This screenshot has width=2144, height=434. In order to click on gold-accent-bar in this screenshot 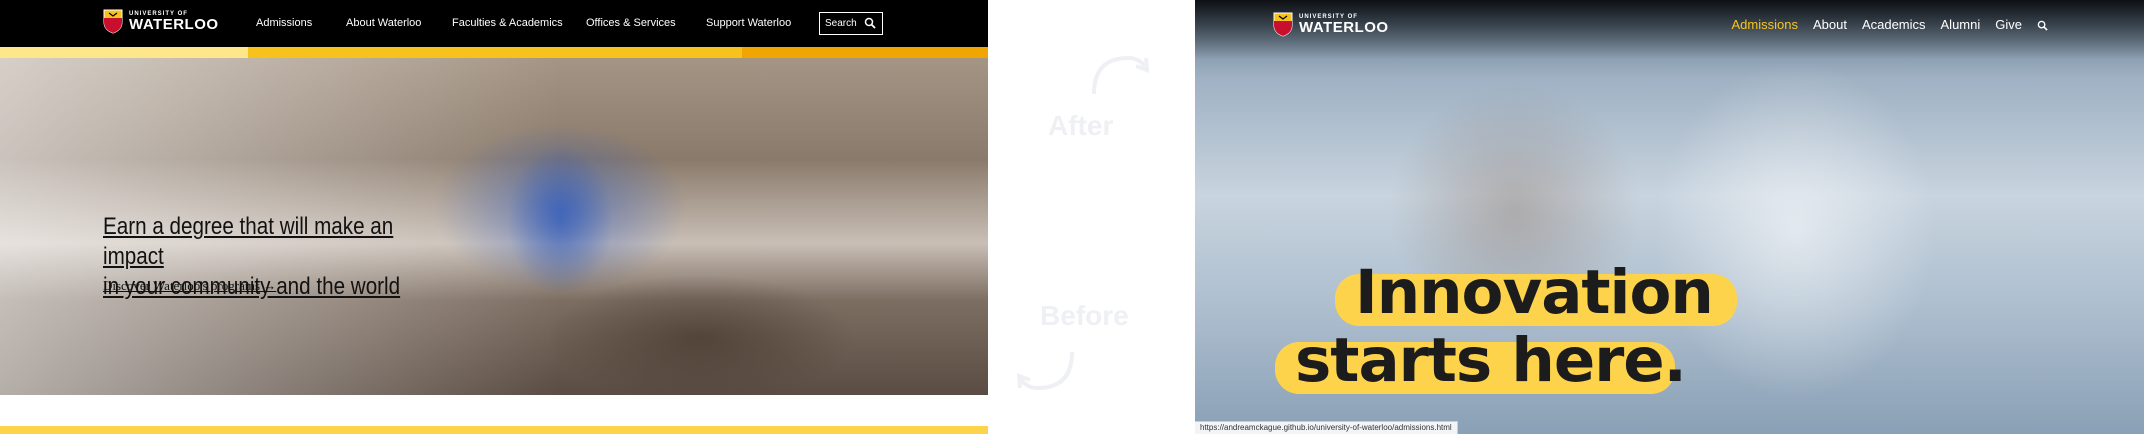, I will do `click(494, 52)`.